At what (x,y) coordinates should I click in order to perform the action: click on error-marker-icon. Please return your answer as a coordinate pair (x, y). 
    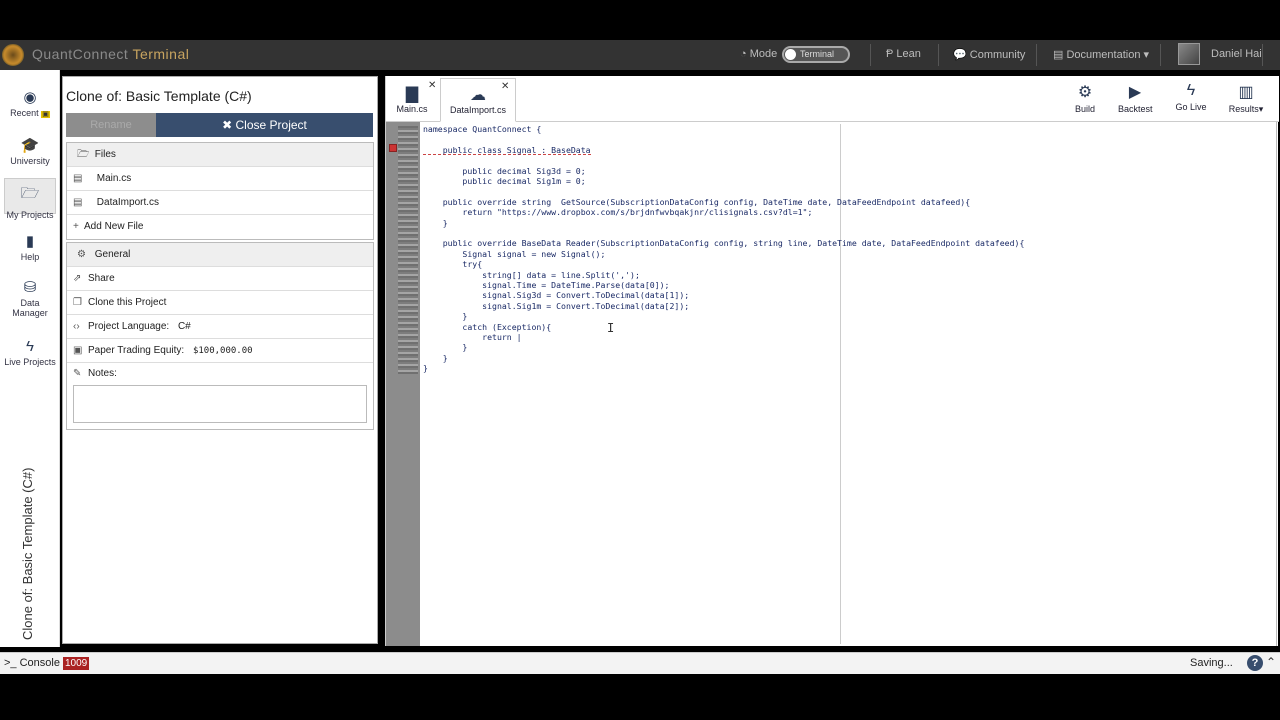
    Looking at the image, I should click on (393, 148).